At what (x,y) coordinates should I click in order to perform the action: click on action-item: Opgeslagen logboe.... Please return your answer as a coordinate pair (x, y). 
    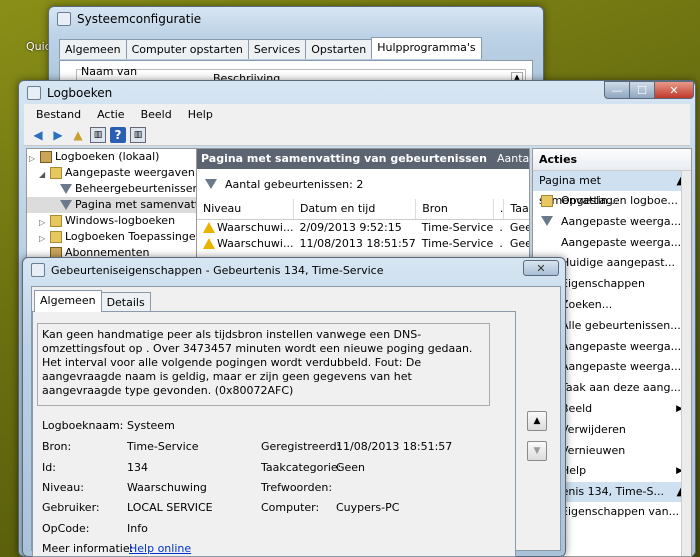
    Looking at the image, I should click on (612, 201).